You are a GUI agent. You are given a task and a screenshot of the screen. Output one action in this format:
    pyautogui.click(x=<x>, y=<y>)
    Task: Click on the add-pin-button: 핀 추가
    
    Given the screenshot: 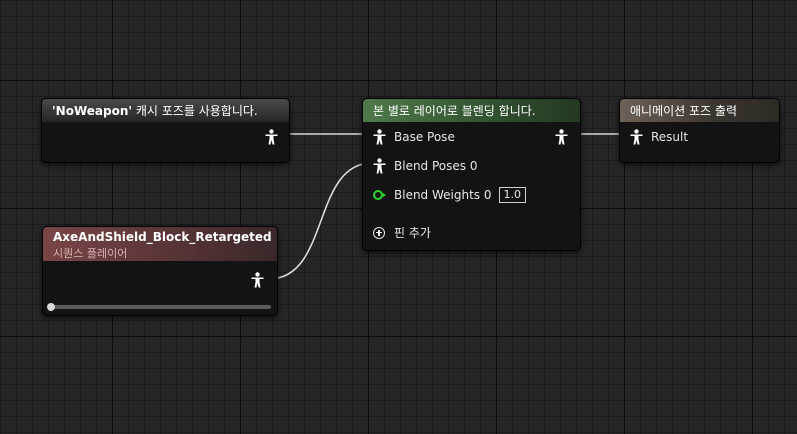 What is the action you would take?
    pyautogui.click(x=402, y=232)
    